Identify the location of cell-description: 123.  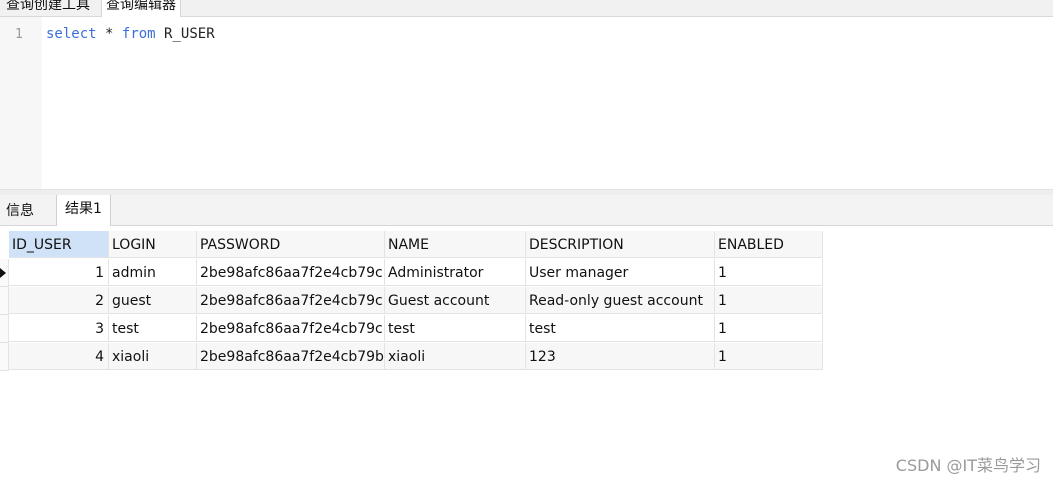
(620, 356).